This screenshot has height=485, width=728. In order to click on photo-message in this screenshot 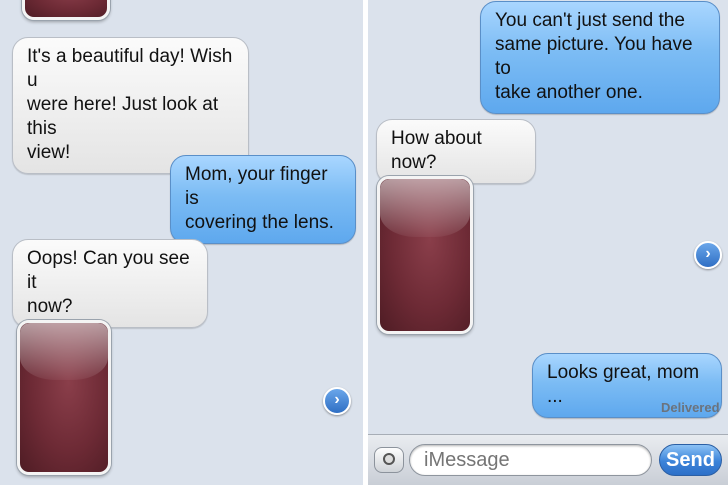, I will do `click(425, 255)`.